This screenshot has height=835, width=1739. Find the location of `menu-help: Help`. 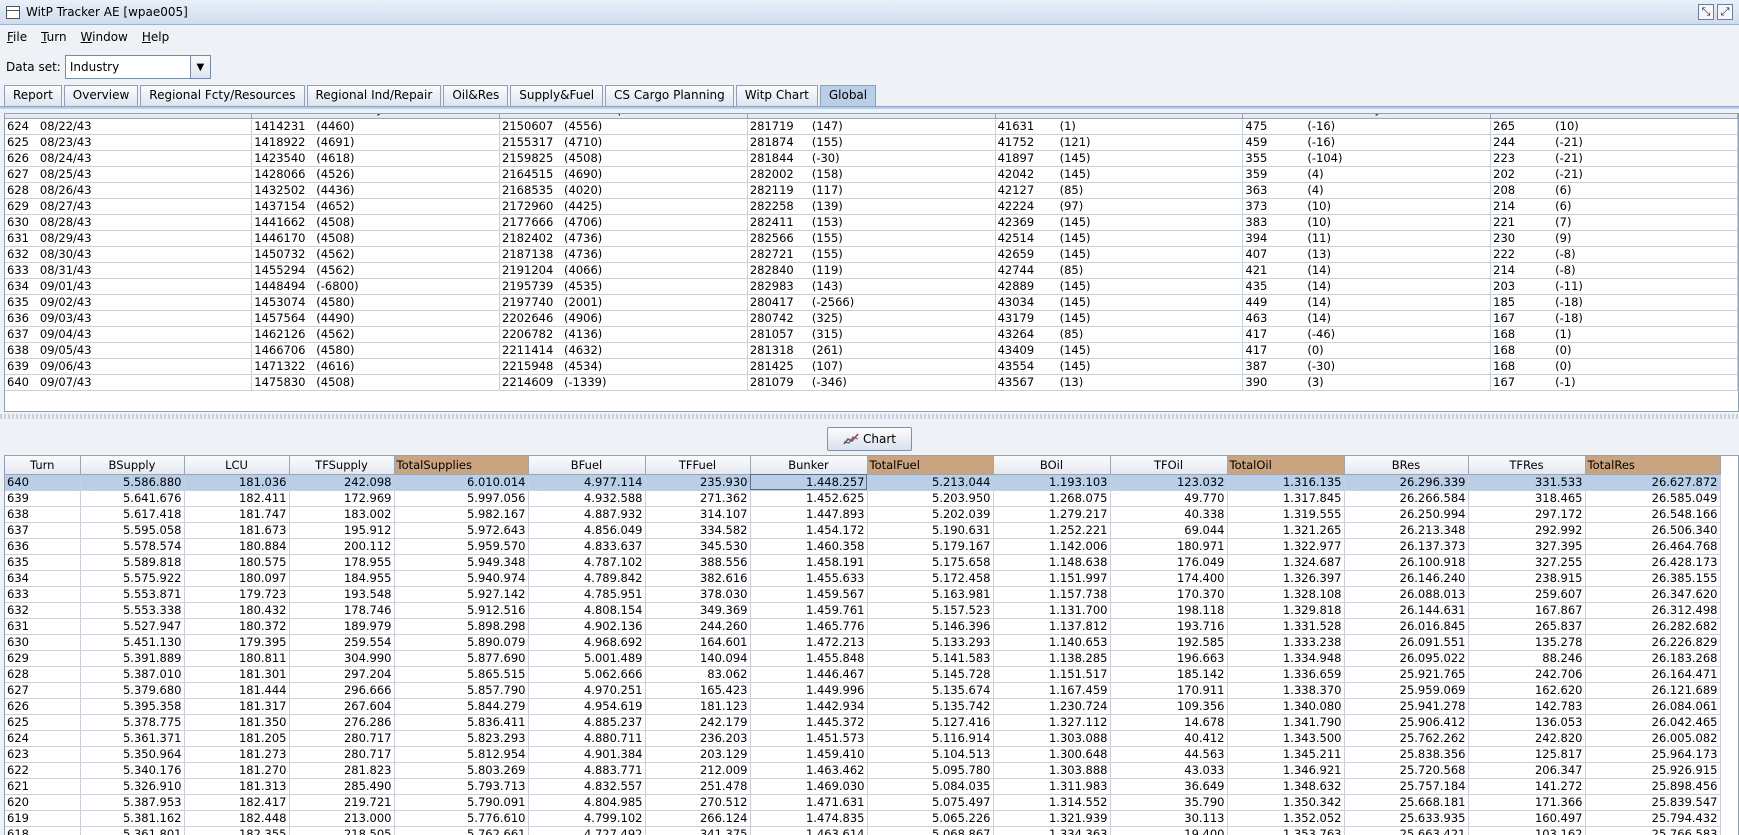

menu-help: Help is located at coordinates (155, 37).